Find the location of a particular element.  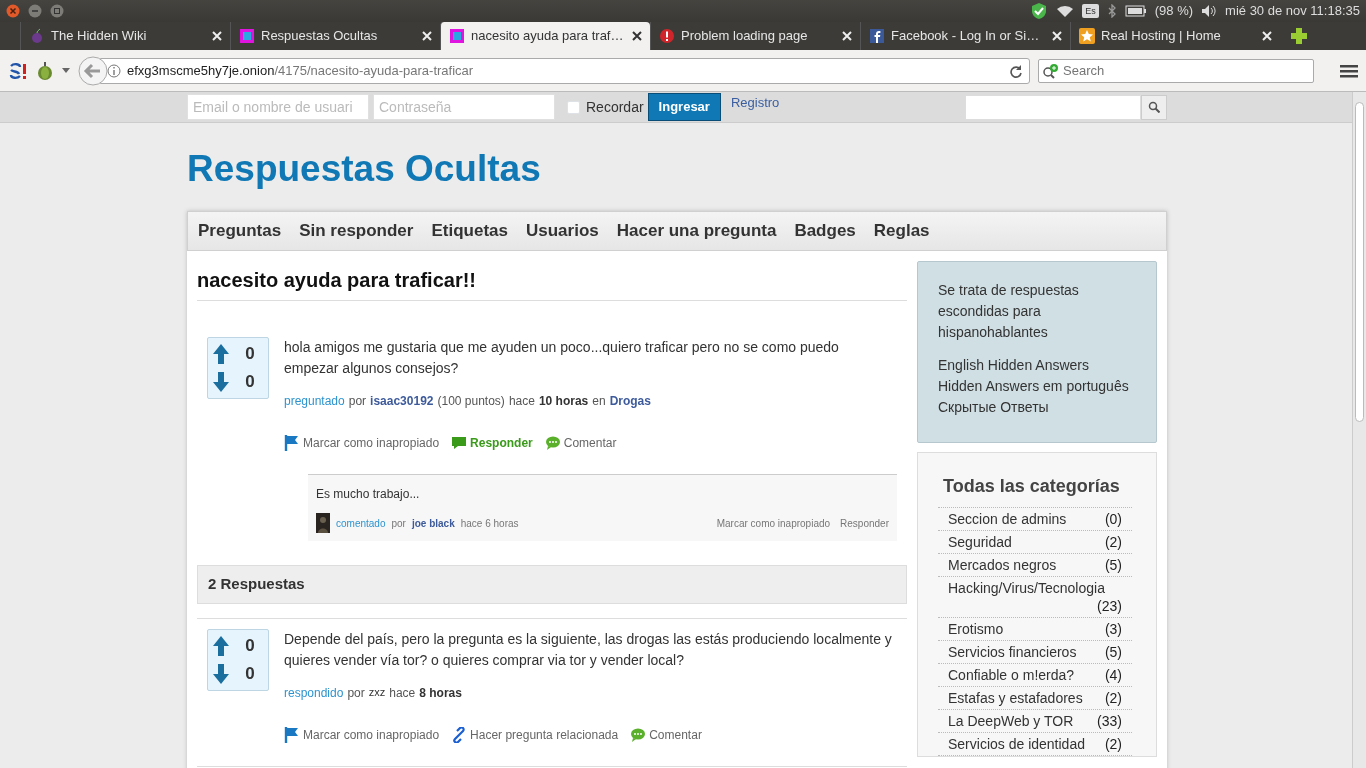

nav-link: Usuarios is located at coordinates (562, 231).